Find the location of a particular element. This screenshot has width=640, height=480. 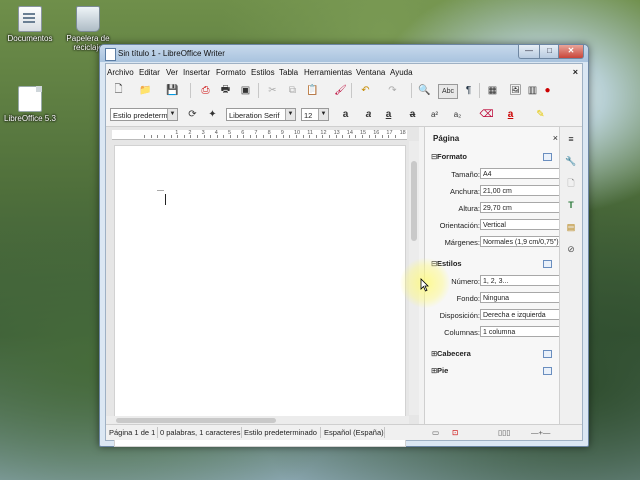

deck-menu-icon: ≡ is located at coordinates (571, 139).